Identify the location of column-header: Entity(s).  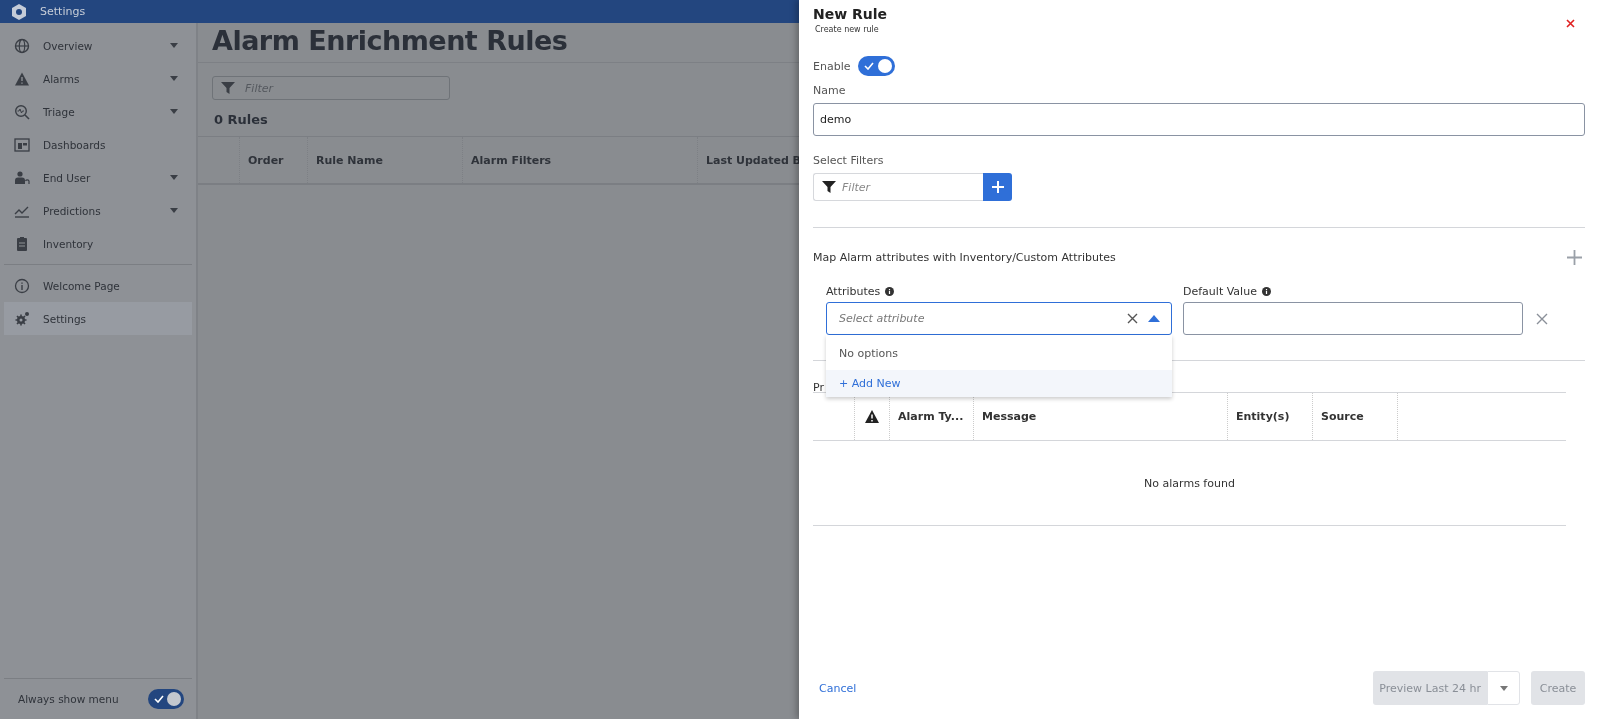
(1269, 416).